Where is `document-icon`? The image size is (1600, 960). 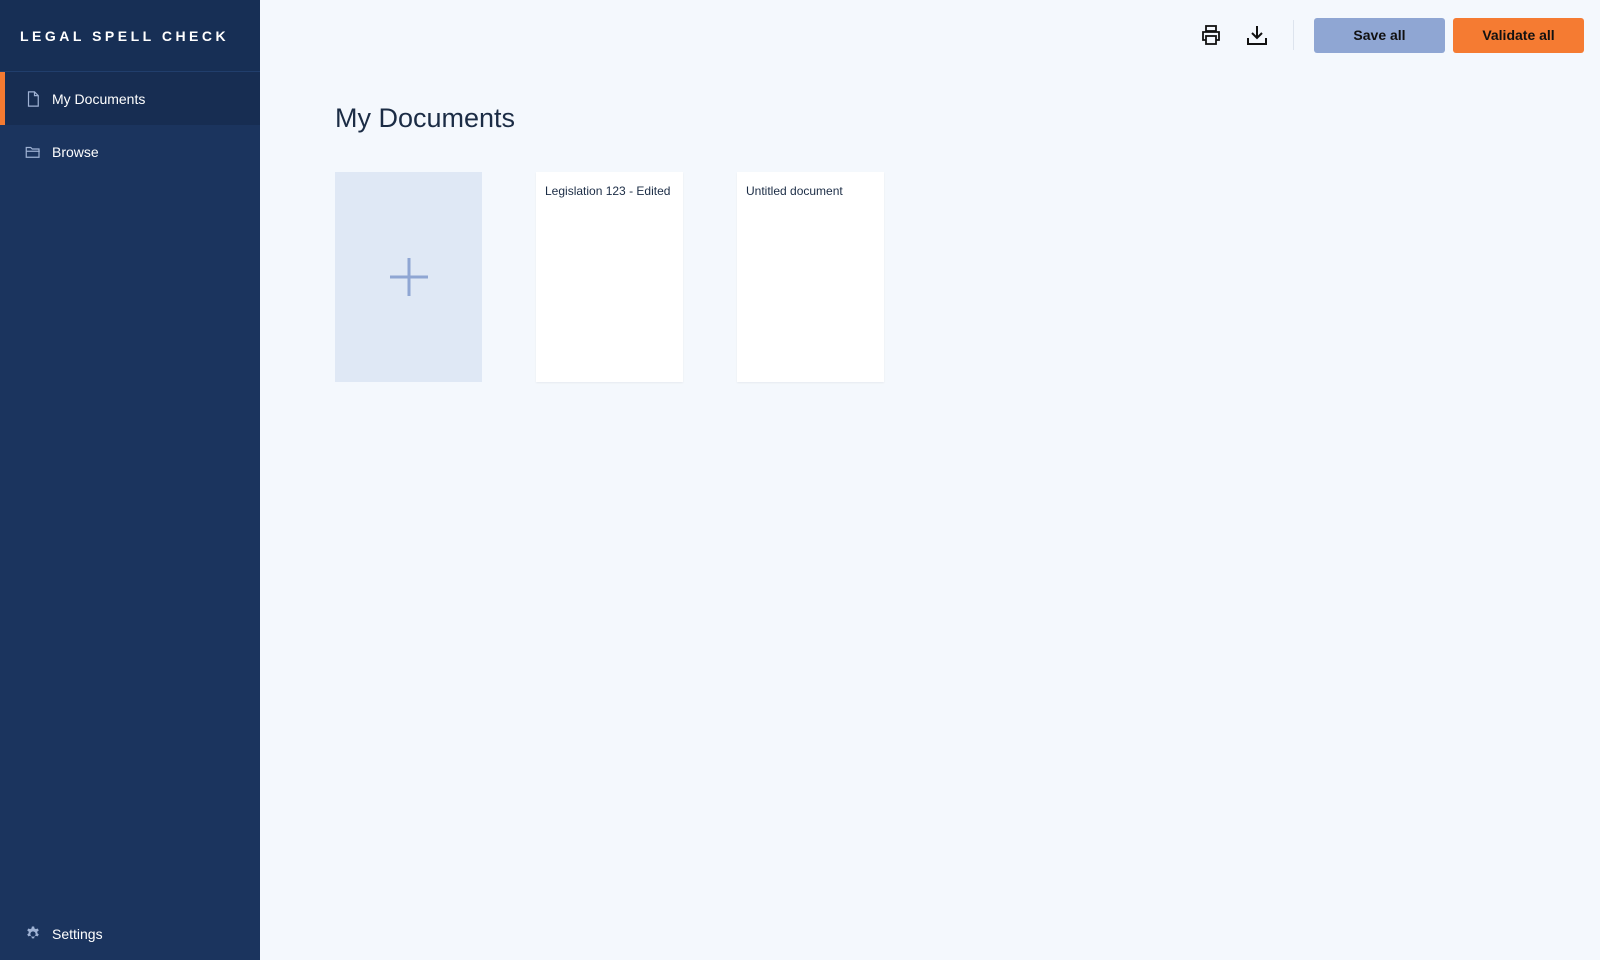 document-icon is located at coordinates (33, 99).